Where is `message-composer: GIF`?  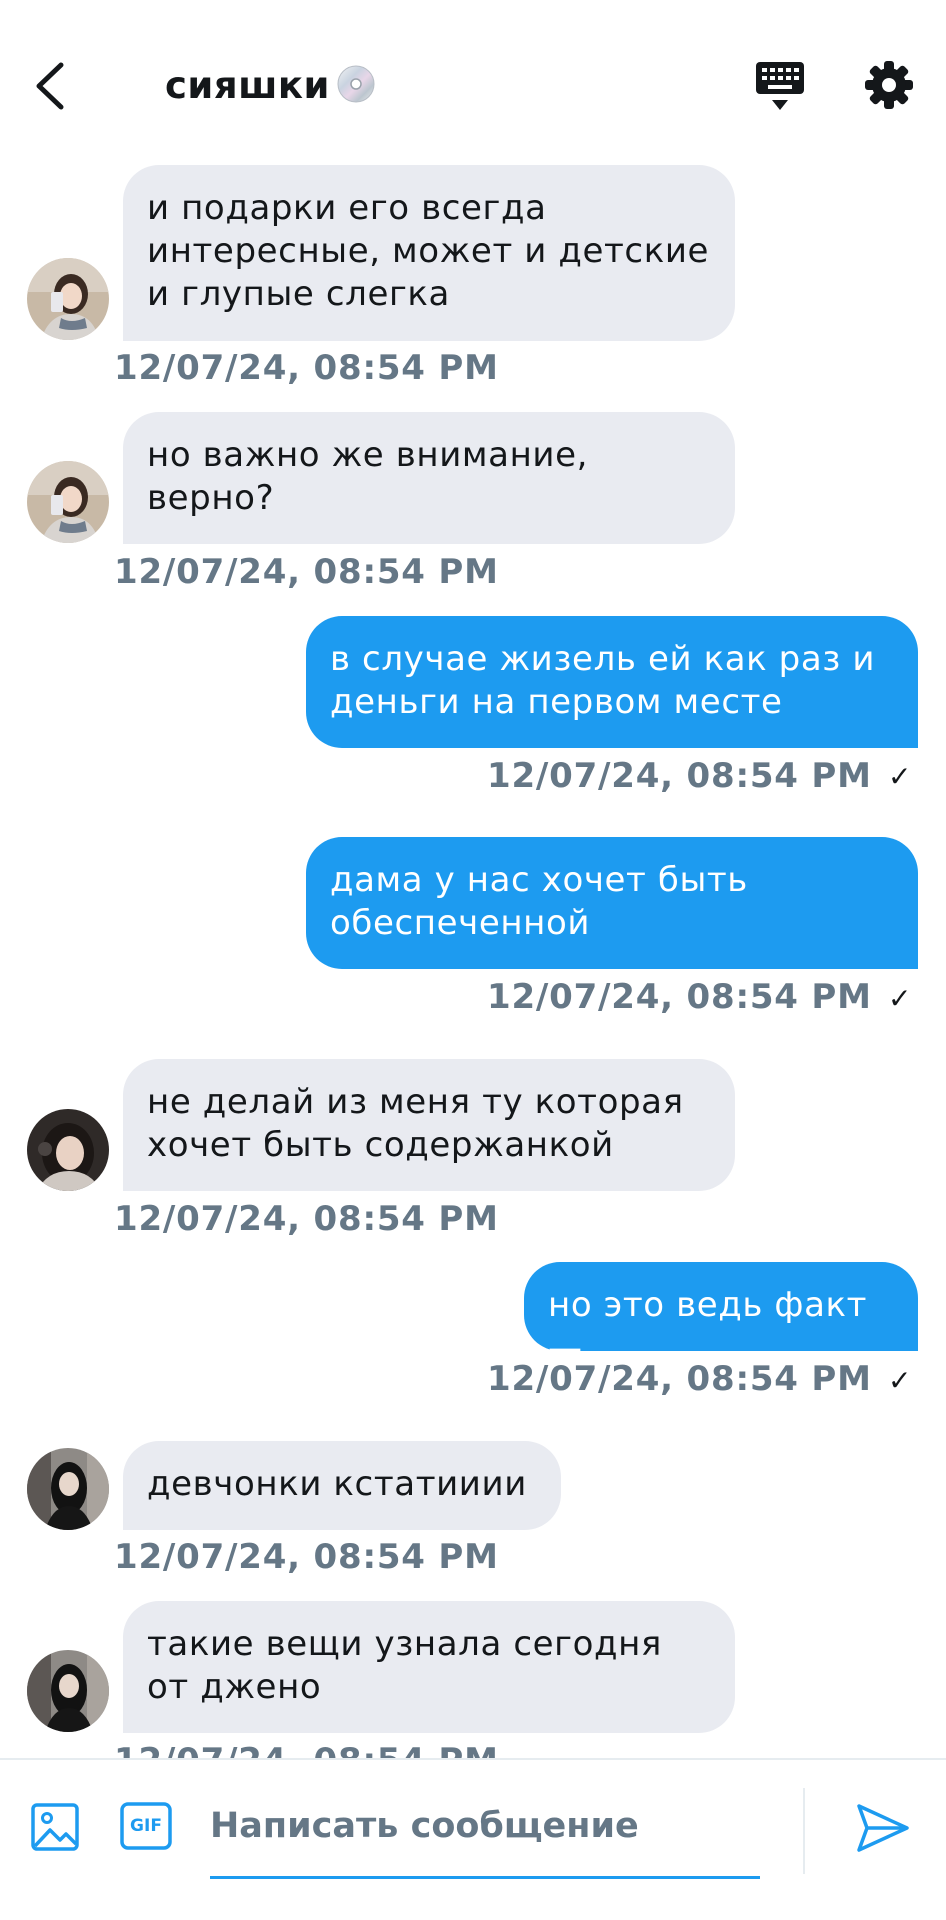
message-composer: GIF is located at coordinates (473, 1839).